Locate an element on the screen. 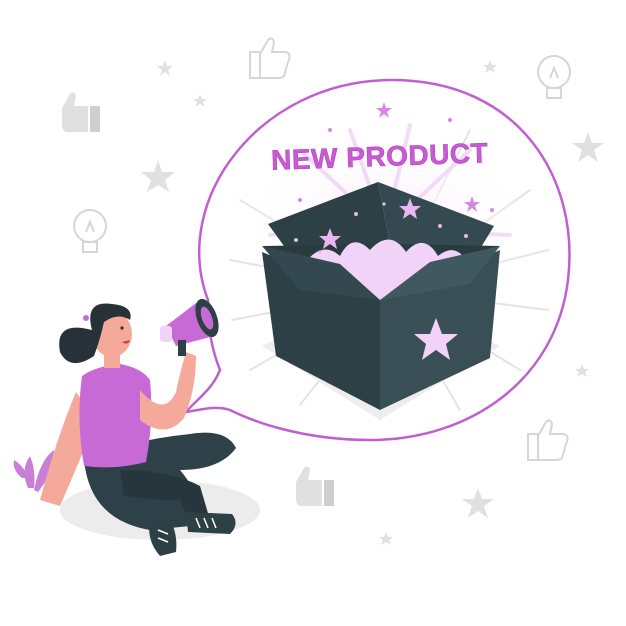 The width and height of the screenshot is (626, 626). hair-clip is located at coordinates (86, 318).